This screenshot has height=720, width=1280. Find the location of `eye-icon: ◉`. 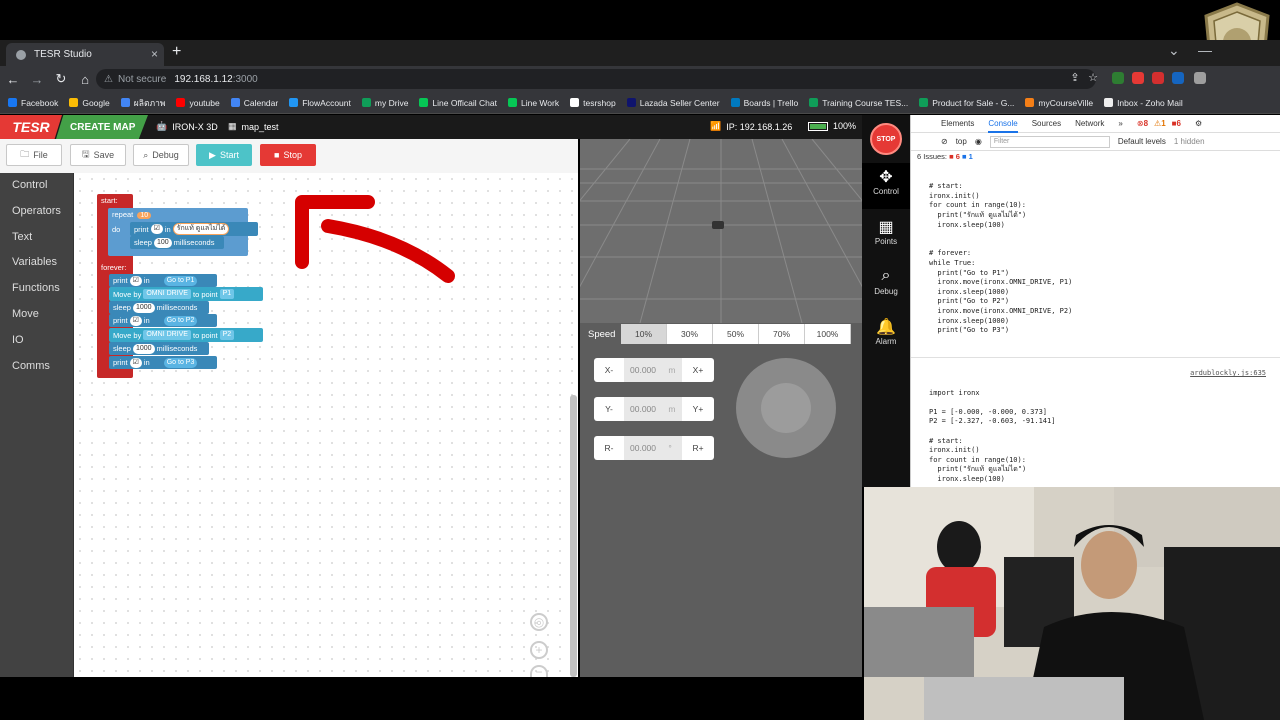

eye-icon: ◉ is located at coordinates (978, 141).